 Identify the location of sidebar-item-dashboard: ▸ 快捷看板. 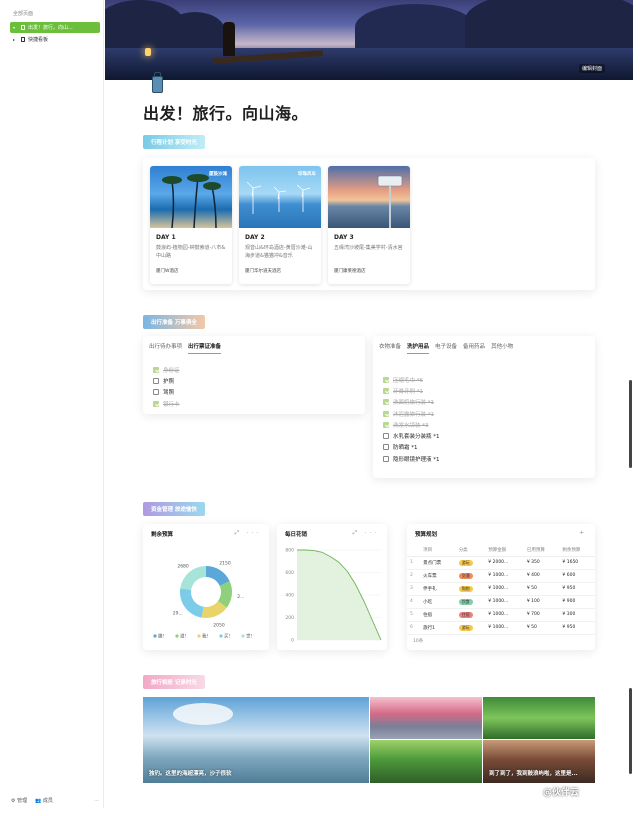
(55, 39).